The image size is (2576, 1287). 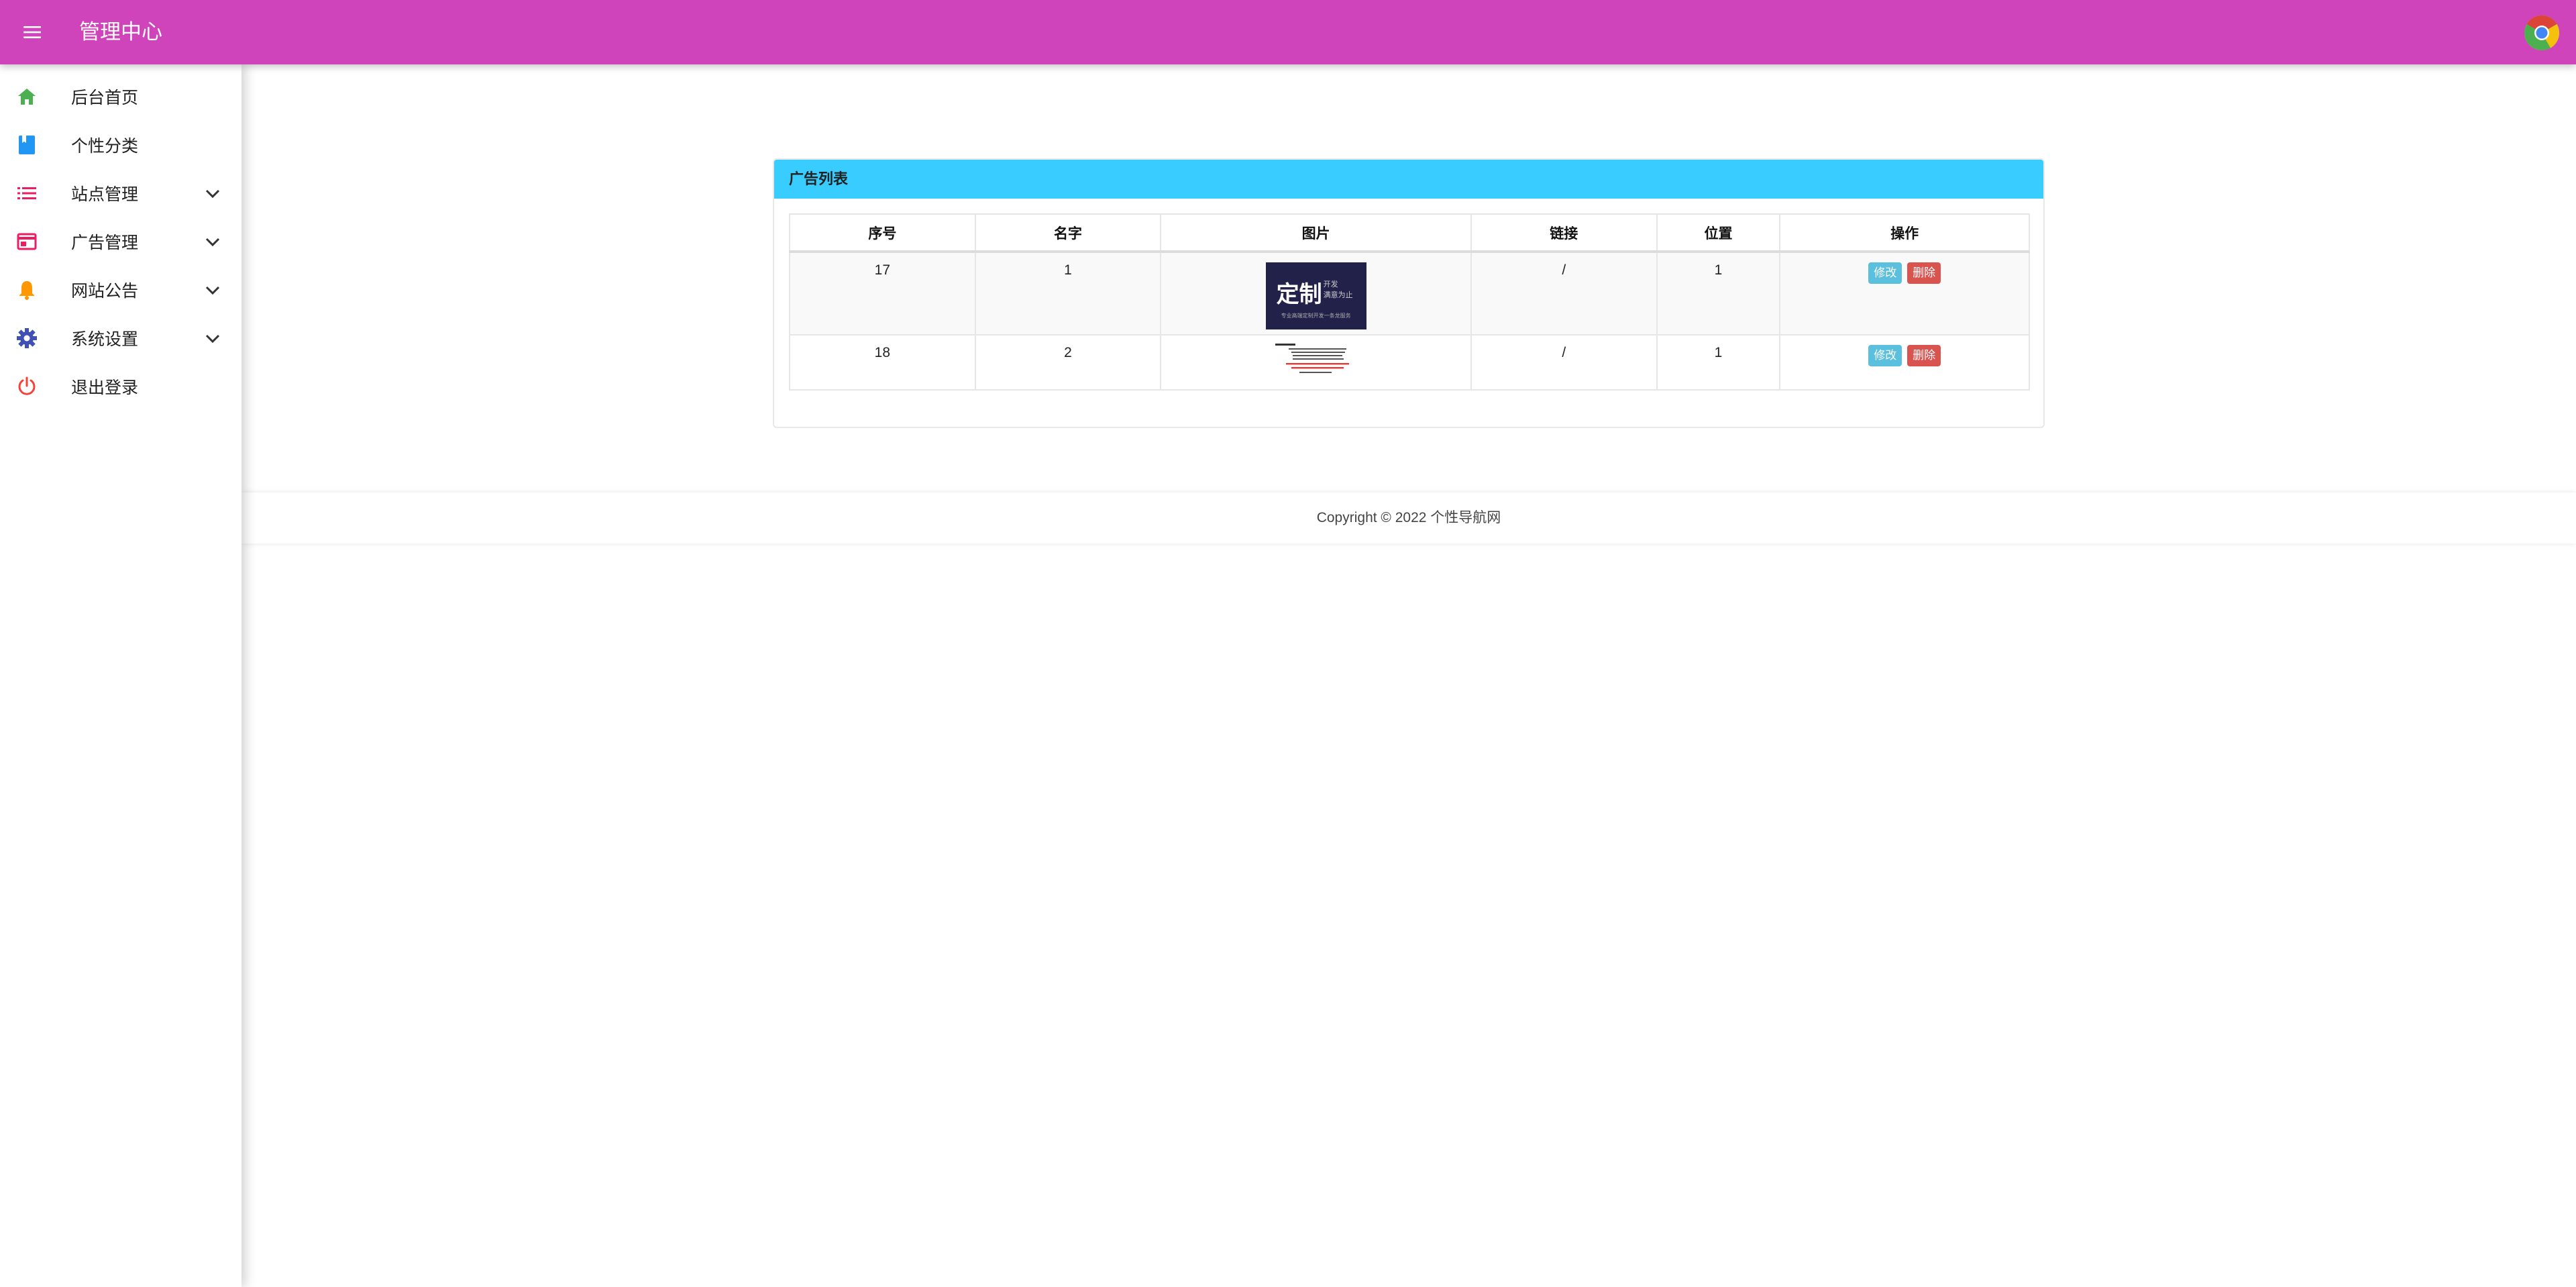 What do you see at coordinates (882, 293) in the screenshot?
I see `cell-id: 17` at bounding box center [882, 293].